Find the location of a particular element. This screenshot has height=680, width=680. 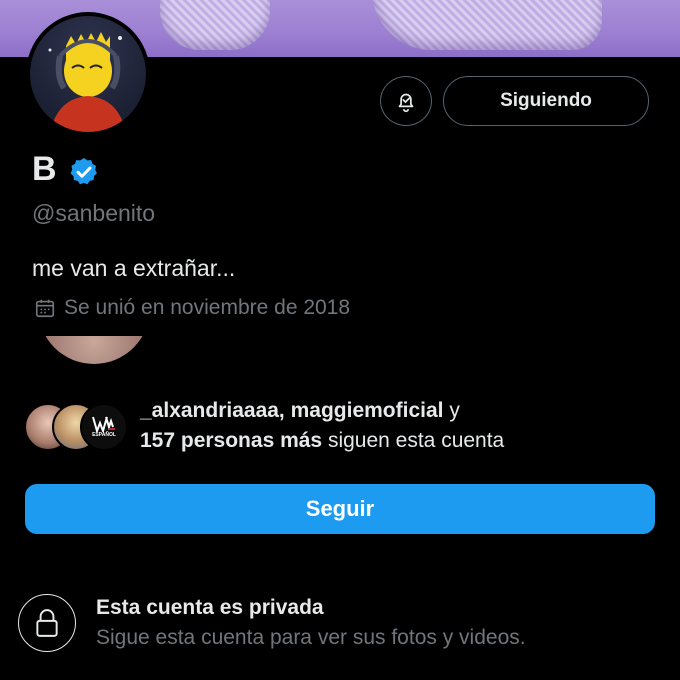

notifications-button is located at coordinates (406, 101).